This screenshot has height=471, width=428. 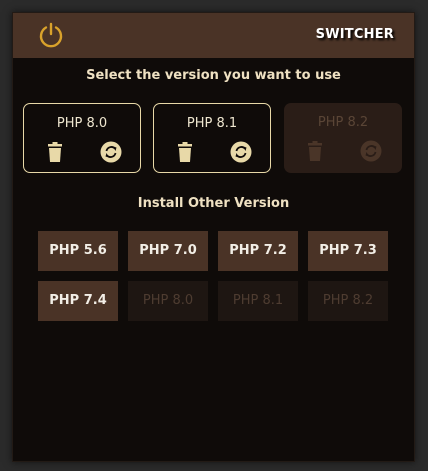 What do you see at coordinates (78, 251) in the screenshot?
I see `install-php-5-6-button: PHP 5.6` at bounding box center [78, 251].